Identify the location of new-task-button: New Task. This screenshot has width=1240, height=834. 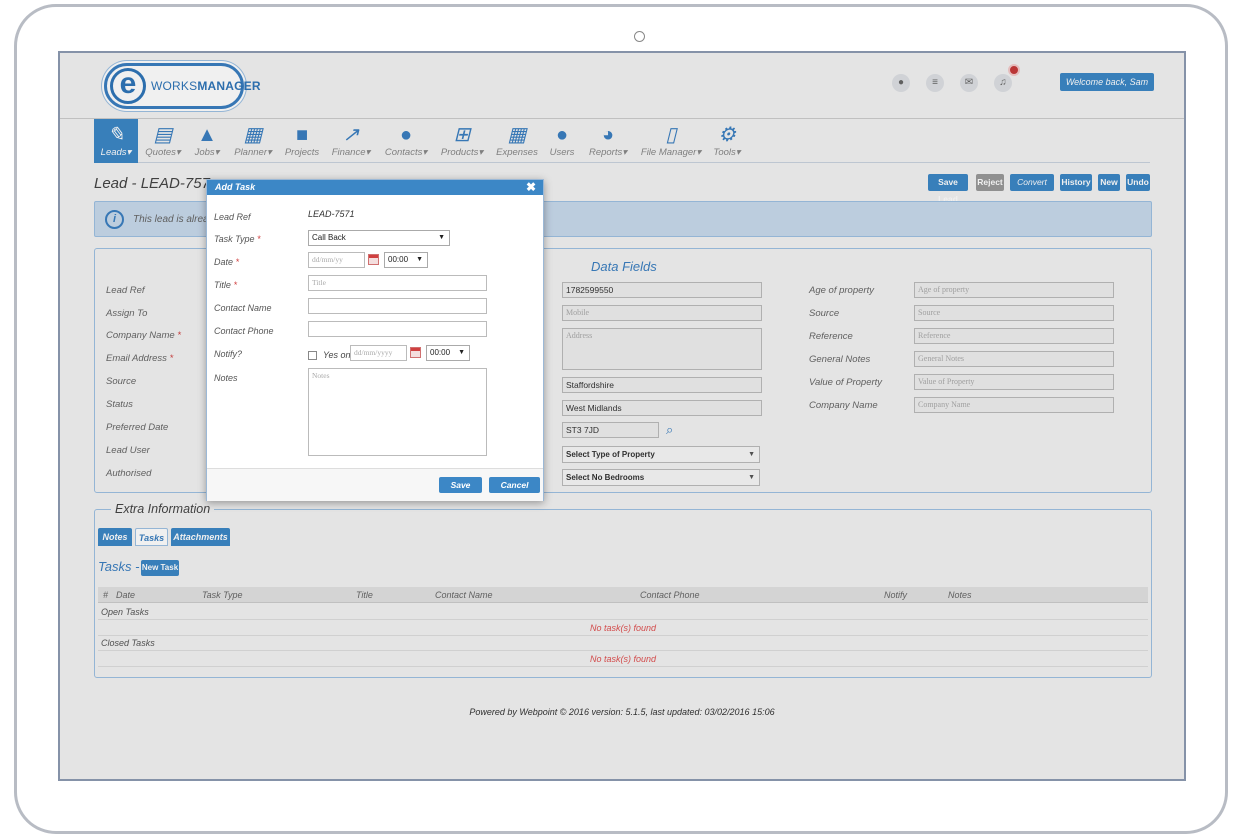
(160, 568).